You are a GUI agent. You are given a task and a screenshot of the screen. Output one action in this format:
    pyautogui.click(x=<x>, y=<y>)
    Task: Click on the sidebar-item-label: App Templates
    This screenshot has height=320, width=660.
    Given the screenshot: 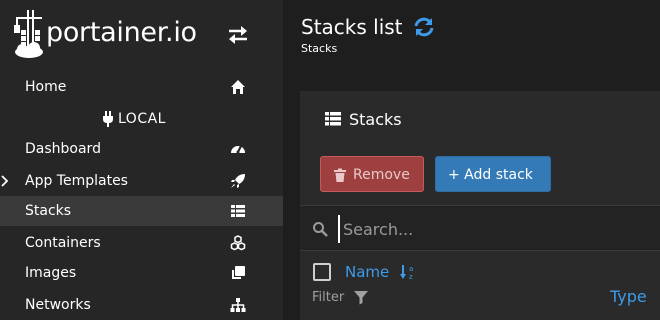 What is the action you would take?
    pyautogui.click(x=76, y=181)
    